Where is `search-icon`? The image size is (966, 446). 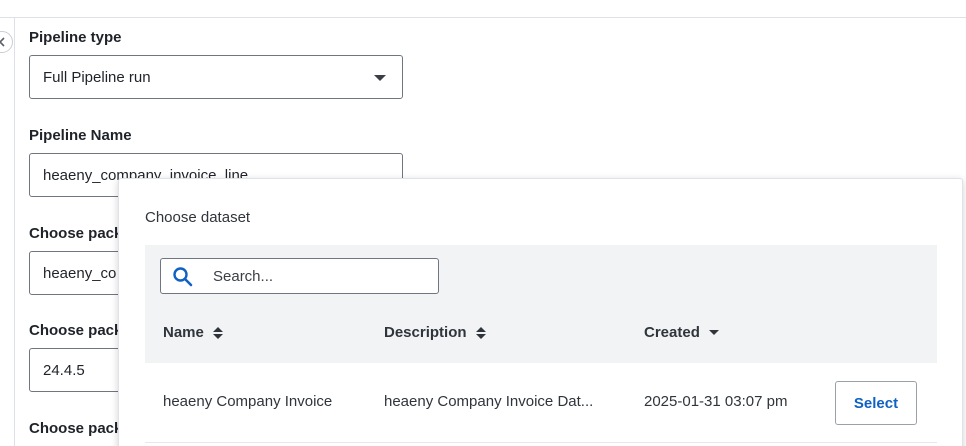 search-icon is located at coordinates (183, 277).